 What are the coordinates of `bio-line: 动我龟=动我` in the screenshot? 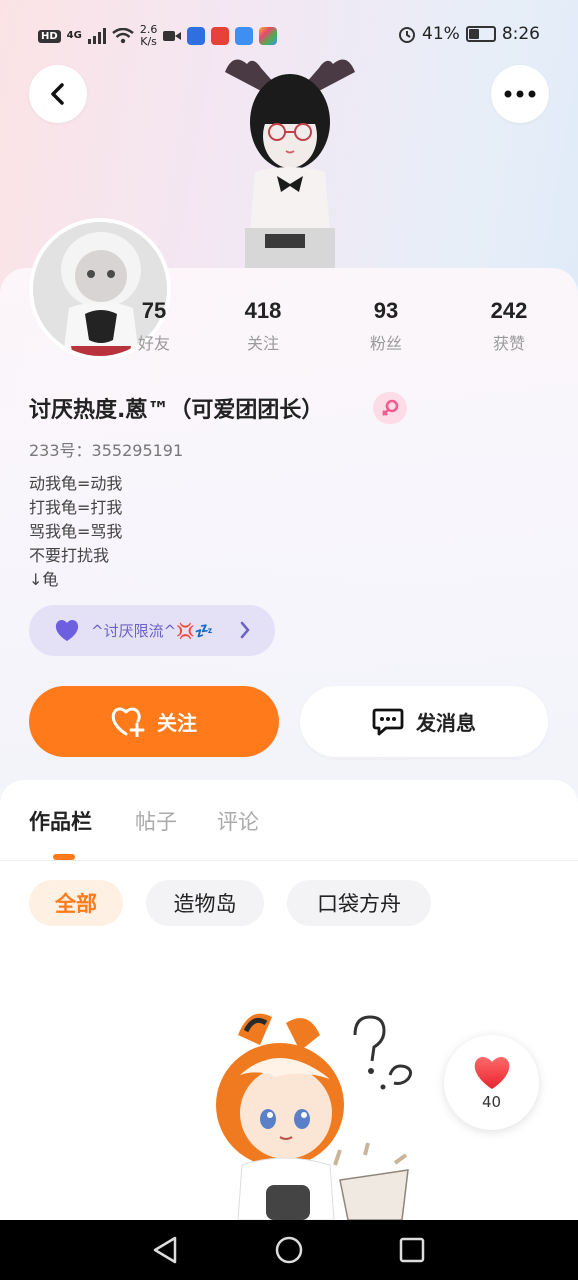 It's located at (76, 483).